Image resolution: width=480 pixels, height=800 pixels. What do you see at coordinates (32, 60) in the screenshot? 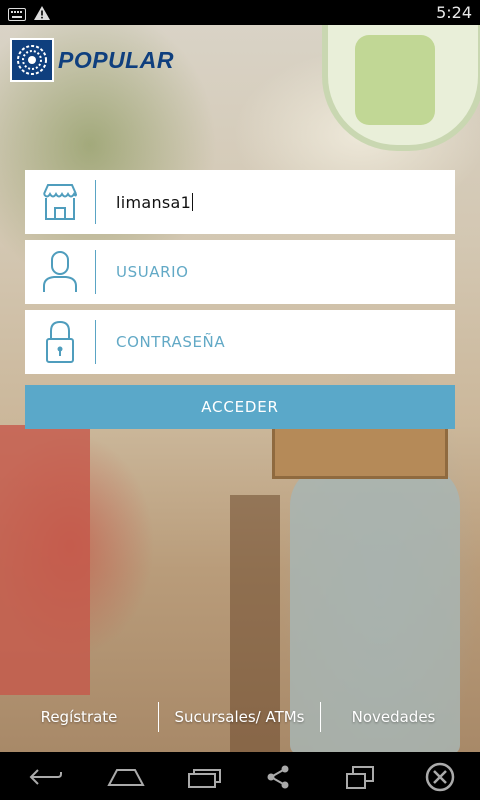
I see `popular-logo-icon` at bounding box center [32, 60].